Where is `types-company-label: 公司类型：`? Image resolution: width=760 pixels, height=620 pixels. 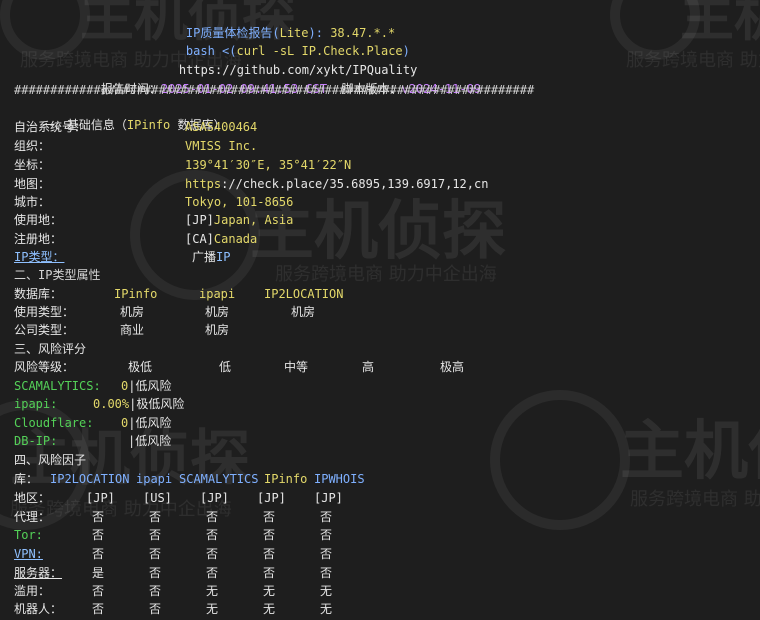
types-company-label: 公司类型： is located at coordinates (44, 330).